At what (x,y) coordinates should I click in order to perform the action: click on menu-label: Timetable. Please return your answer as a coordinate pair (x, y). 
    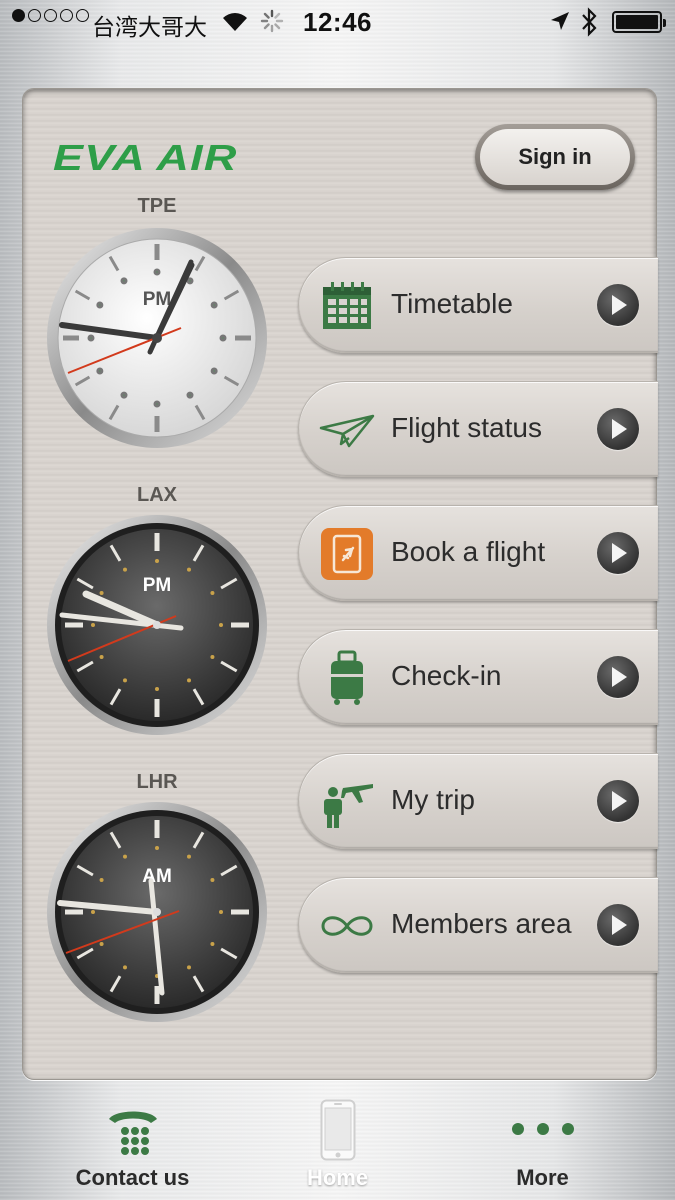
    Looking at the image, I should click on (452, 303).